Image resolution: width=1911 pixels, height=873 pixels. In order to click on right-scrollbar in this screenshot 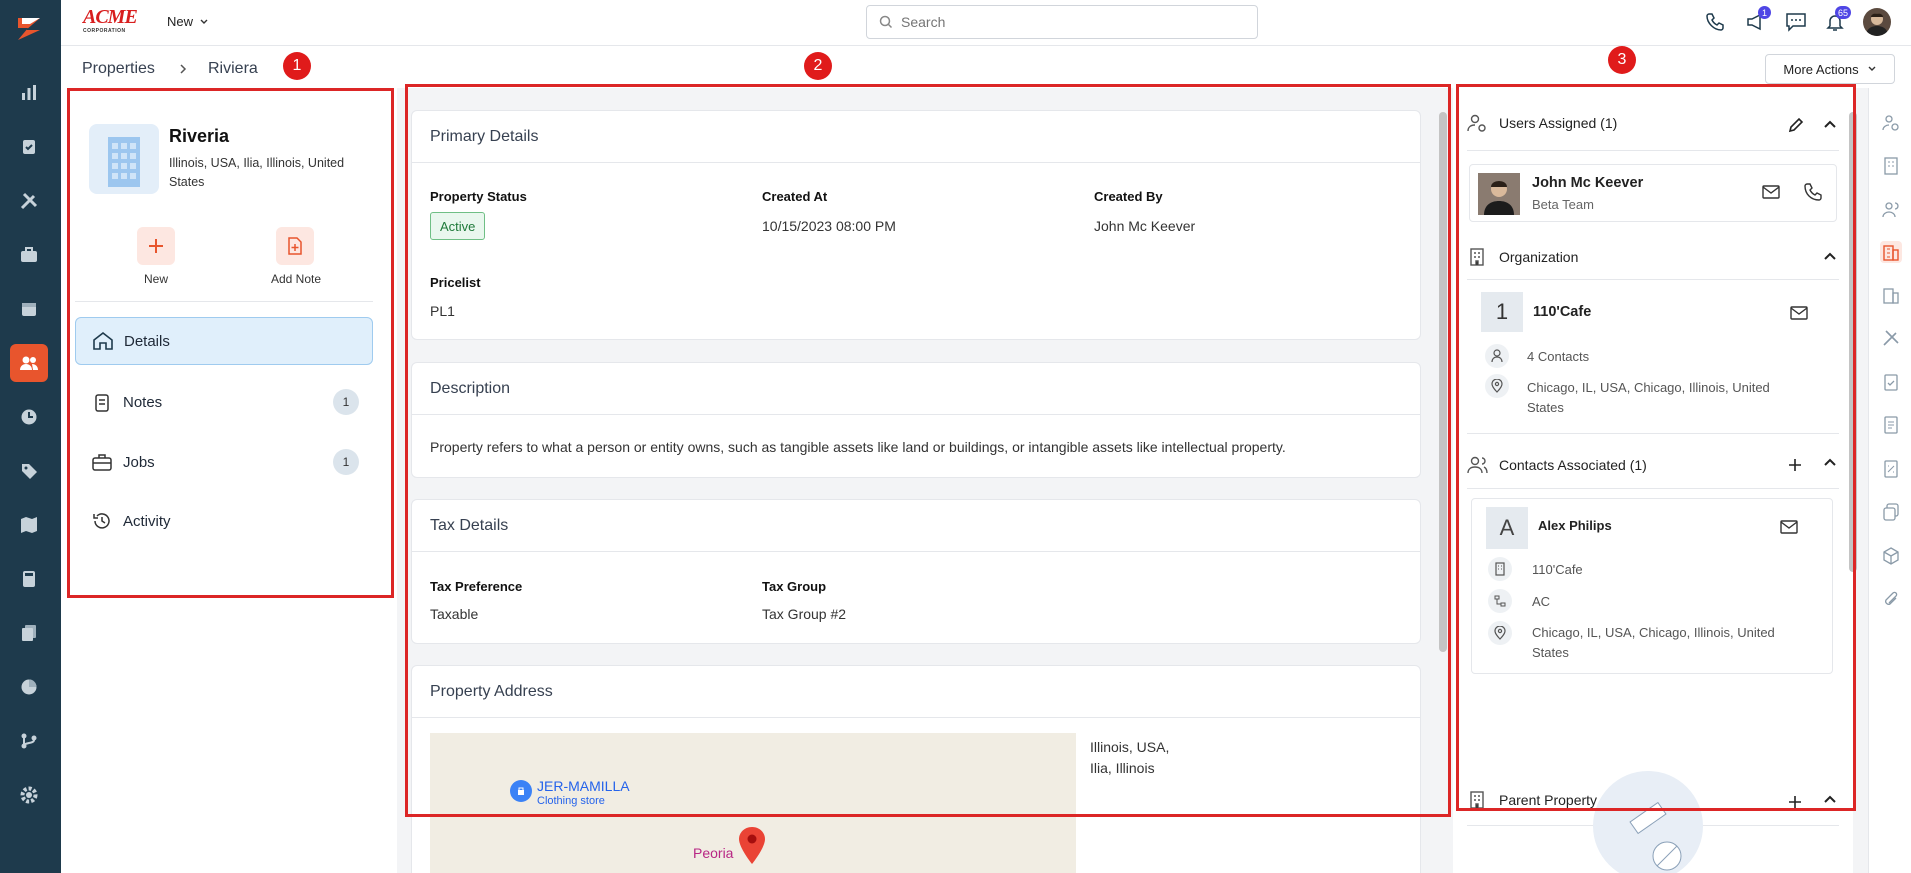, I will do `click(1853, 342)`.